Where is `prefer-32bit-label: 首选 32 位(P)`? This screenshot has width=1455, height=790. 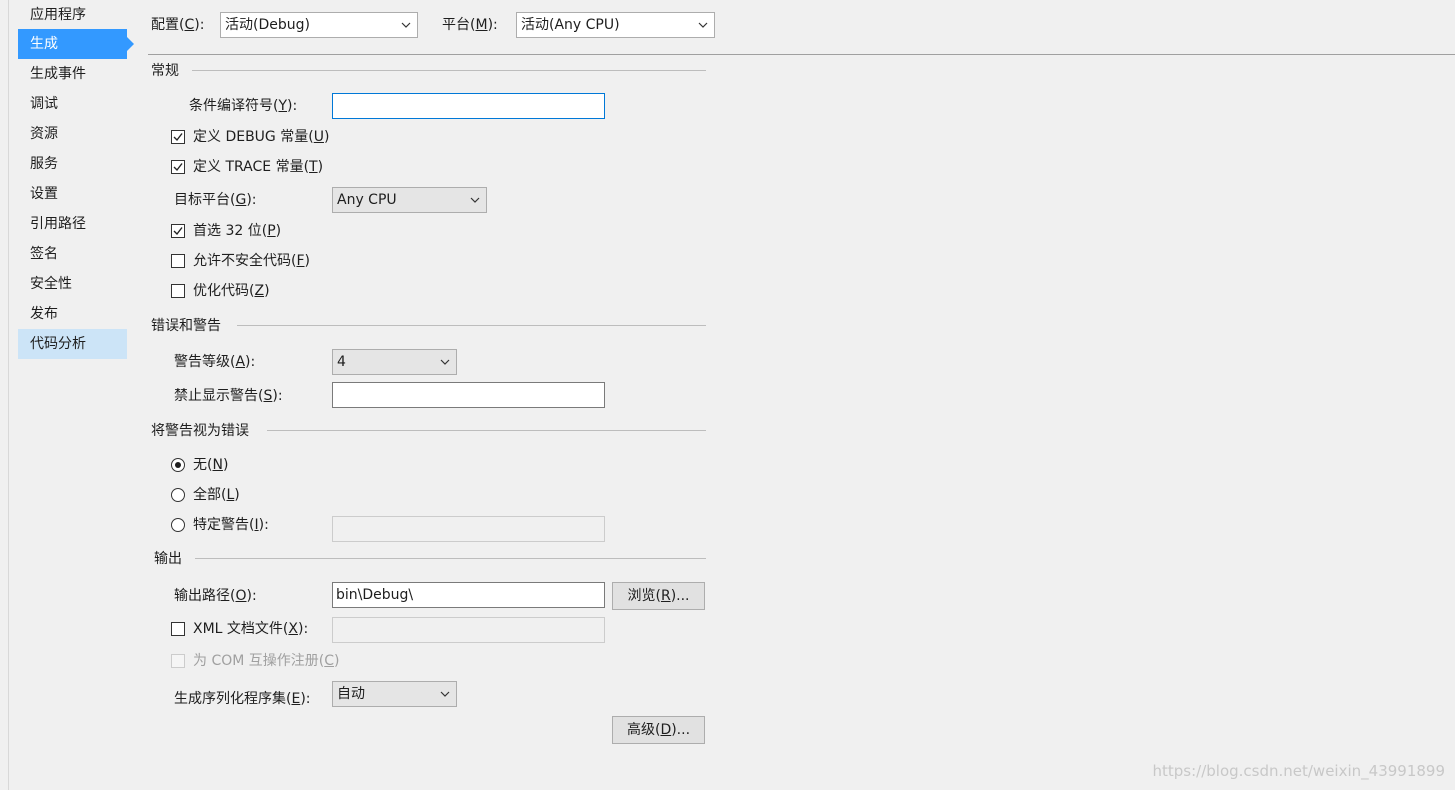 prefer-32bit-label: 首选 32 位(P) is located at coordinates (237, 231).